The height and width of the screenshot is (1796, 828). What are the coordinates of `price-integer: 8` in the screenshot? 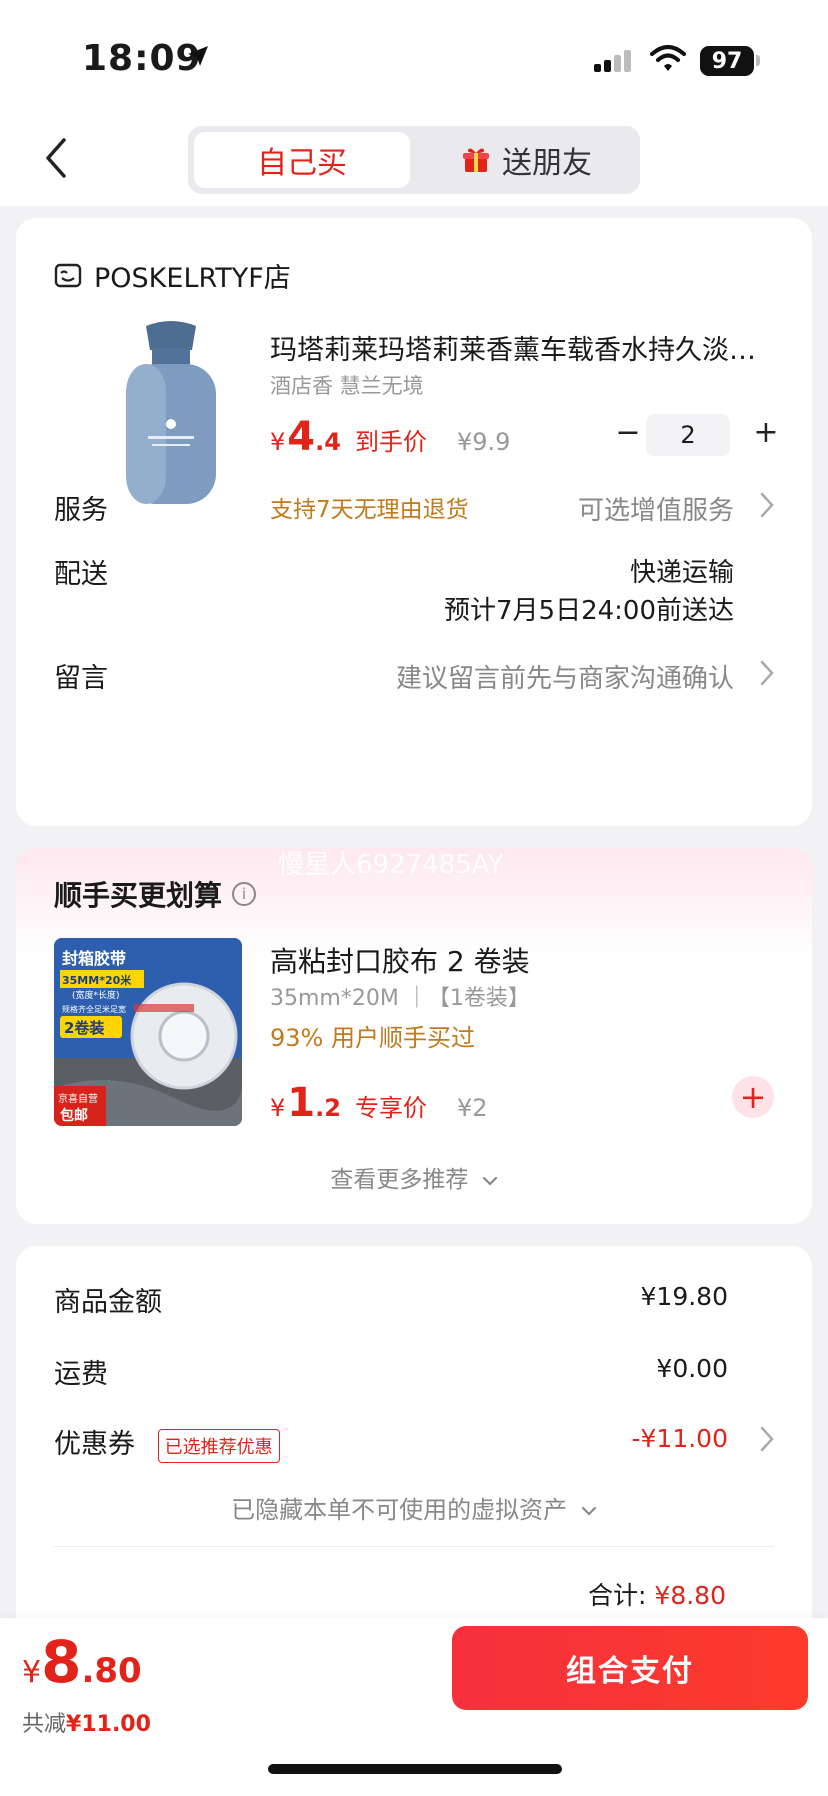 It's located at (61, 1662).